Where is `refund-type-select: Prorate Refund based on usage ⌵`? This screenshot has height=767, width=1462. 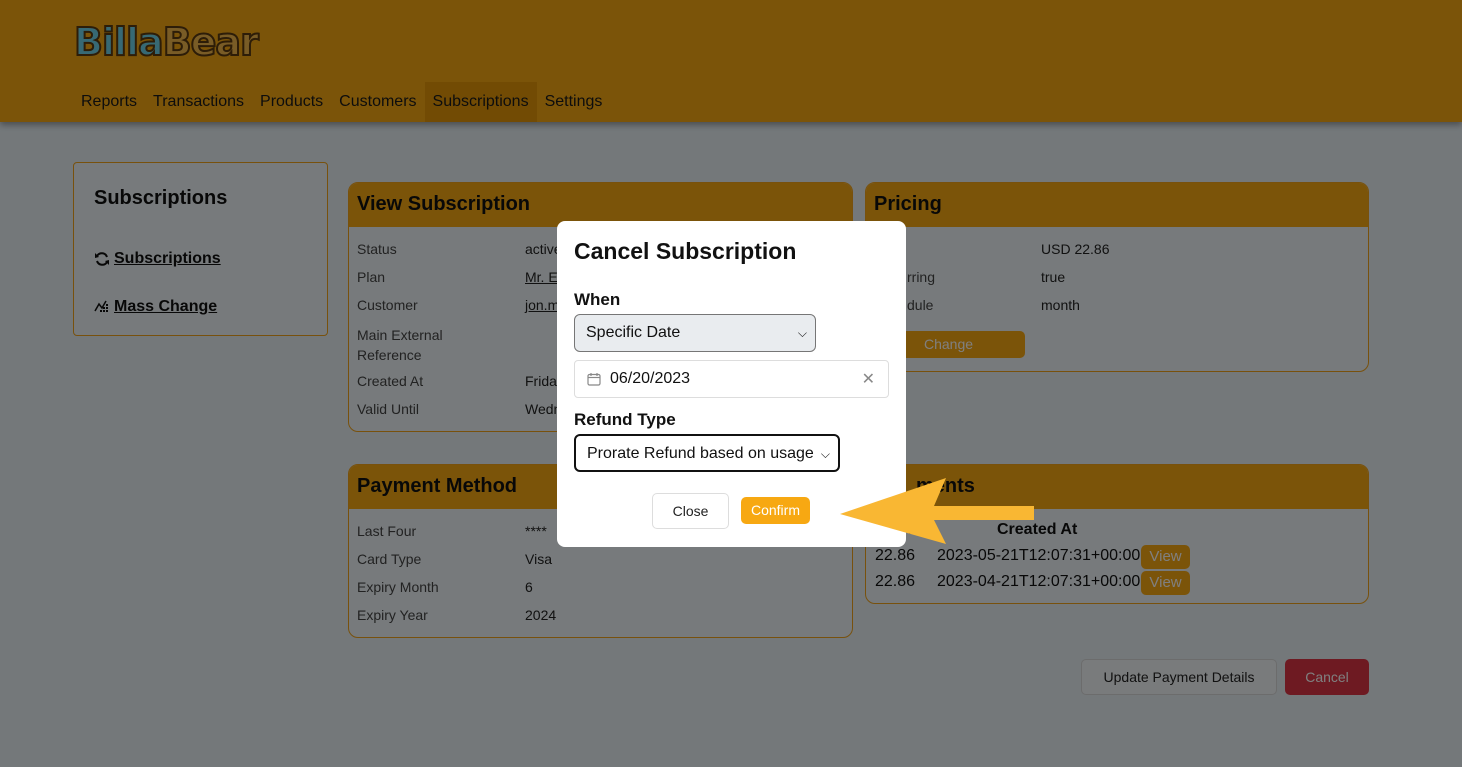 refund-type-select: Prorate Refund based on usage ⌵ is located at coordinates (707, 453).